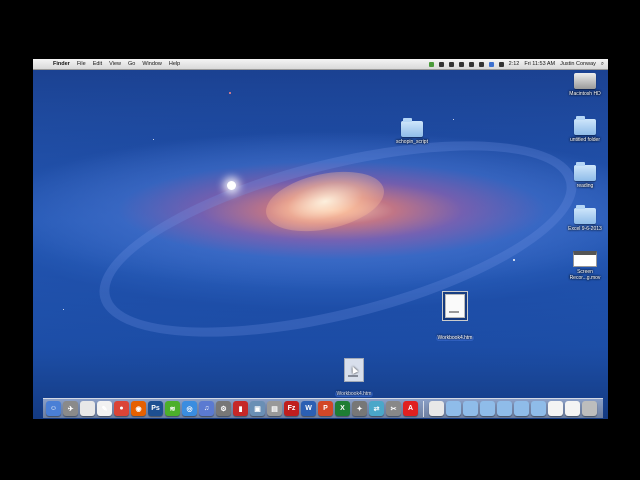 The height and width of the screenshot is (480, 640). Describe the element at coordinates (206, 408) in the screenshot. I see `itunes-icon: ♫` at that location.